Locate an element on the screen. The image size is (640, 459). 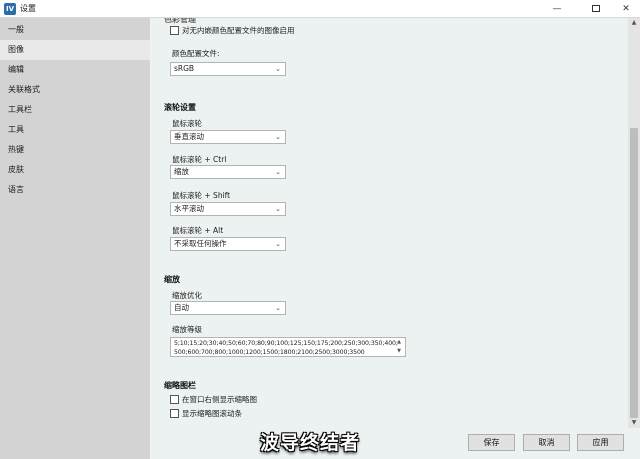
scrollbar-thumb is located at coordinates (634, 273).